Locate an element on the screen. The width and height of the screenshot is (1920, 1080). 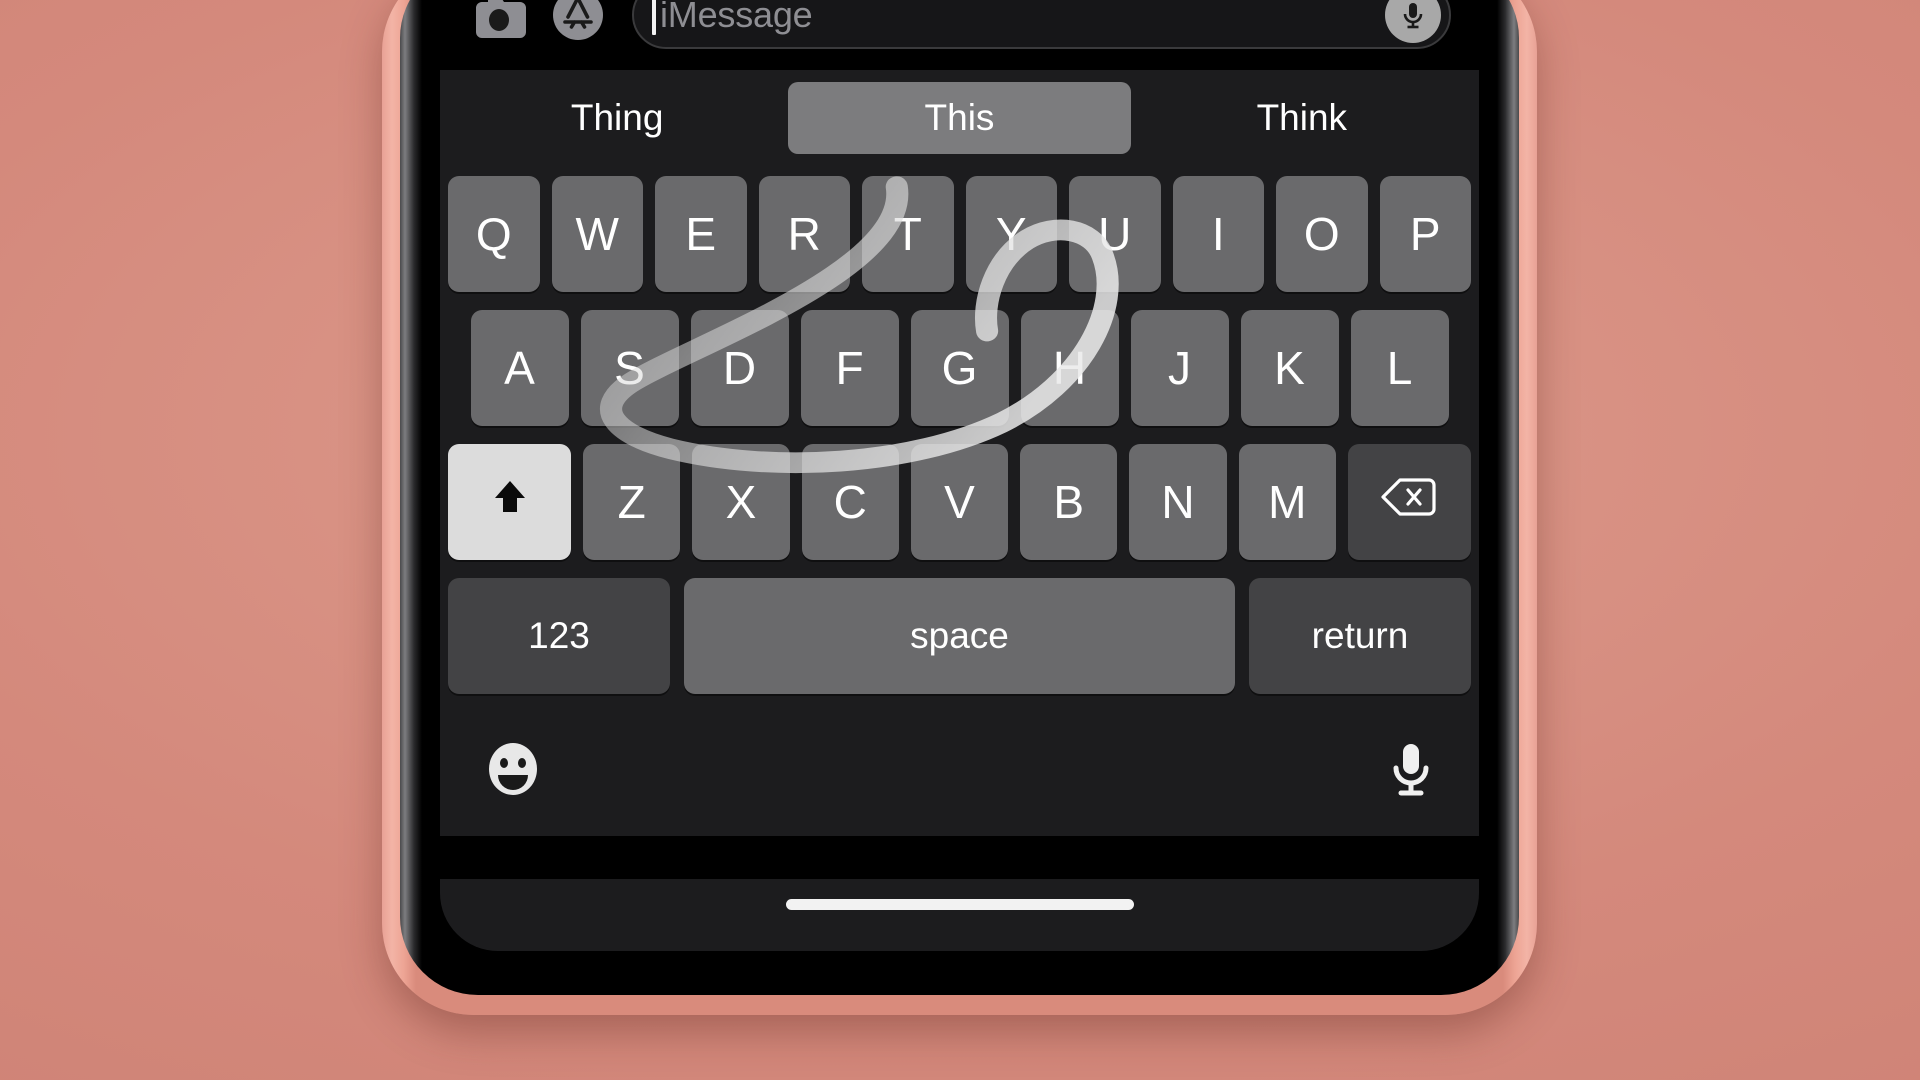
key-i: I is located at coordinates (1218, 234).